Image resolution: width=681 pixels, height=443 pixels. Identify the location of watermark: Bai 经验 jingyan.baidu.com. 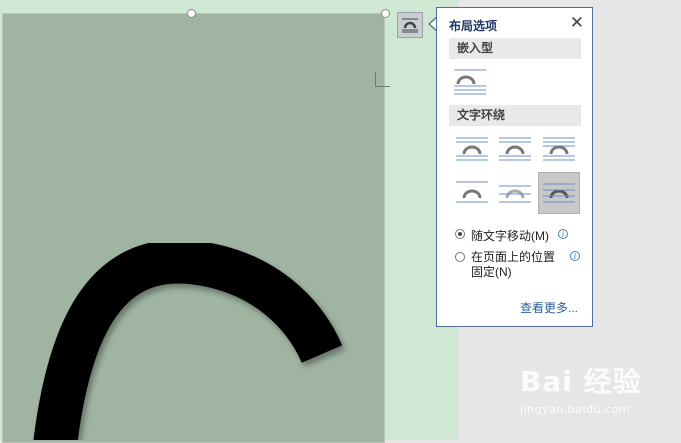
(581, 388).